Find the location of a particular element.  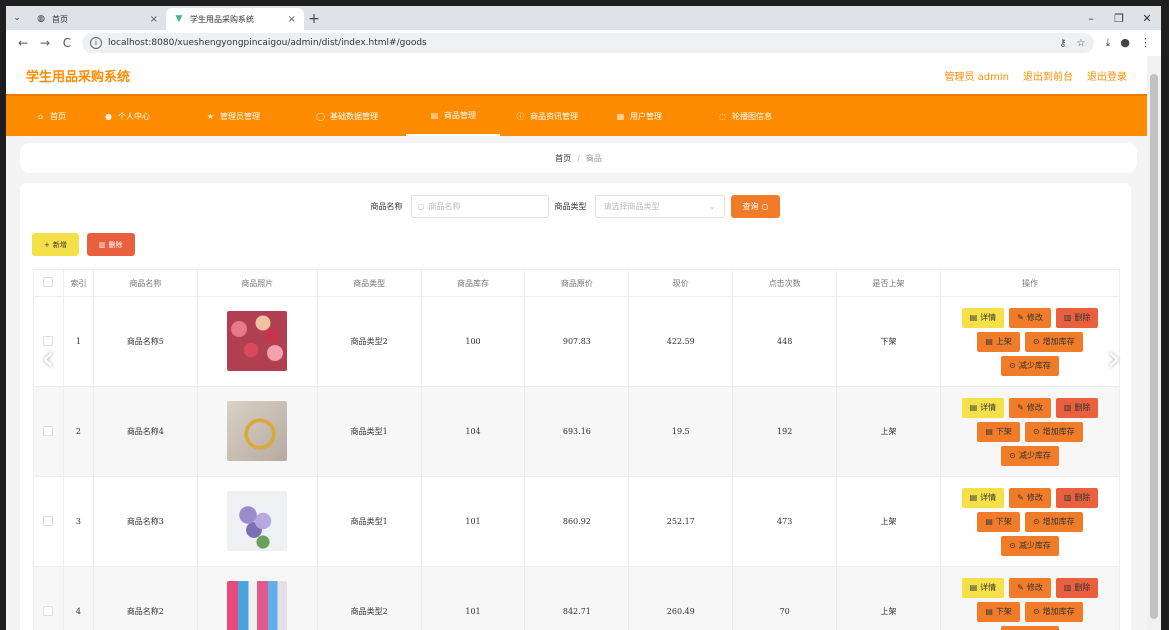

menu-item-profile: ● 个人中心 is located at coordinates (124, 116).